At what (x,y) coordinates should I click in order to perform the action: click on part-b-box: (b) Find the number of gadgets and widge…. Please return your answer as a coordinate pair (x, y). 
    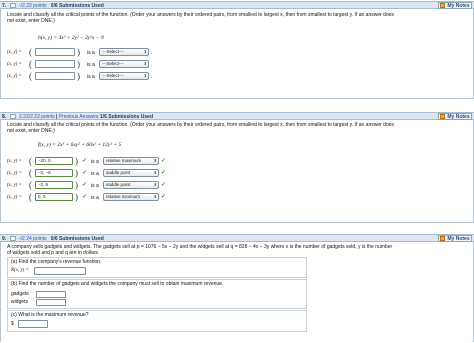
    Looking at the image, I should click on (157, 294).